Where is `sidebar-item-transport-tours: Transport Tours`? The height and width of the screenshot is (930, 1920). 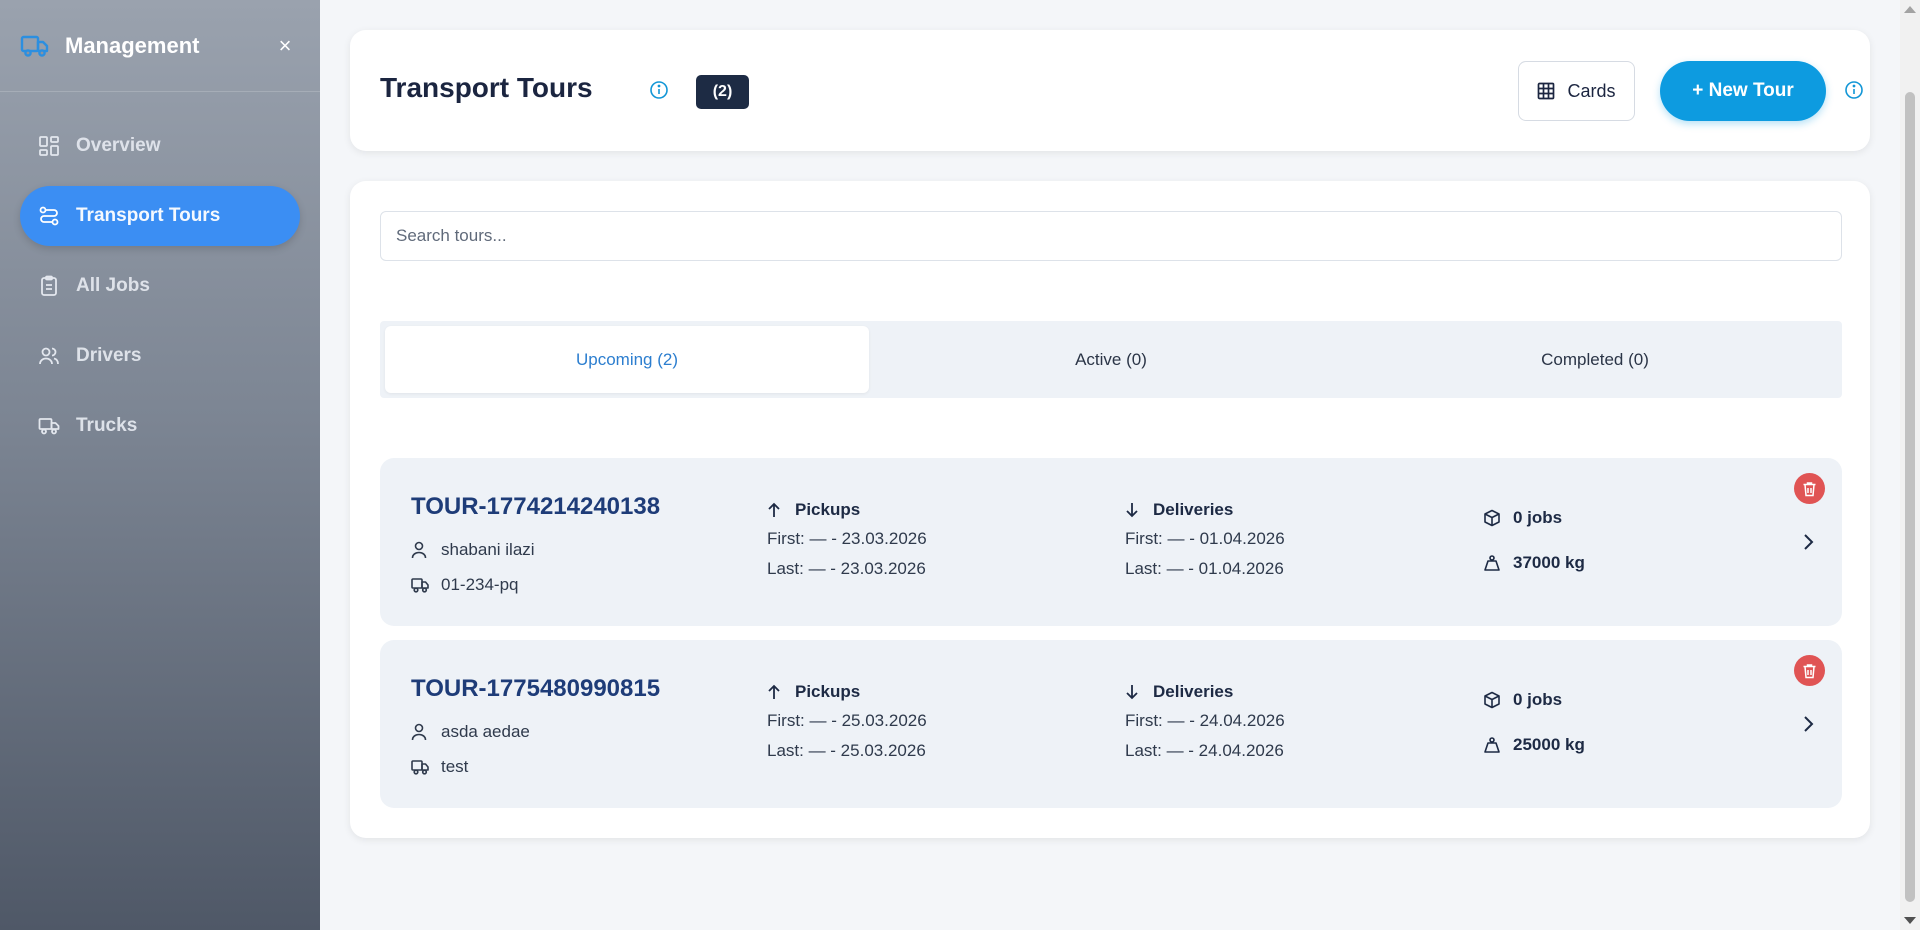
sidebar-item-transport-tours: Transport Tours is located at coordinates (160, 216).